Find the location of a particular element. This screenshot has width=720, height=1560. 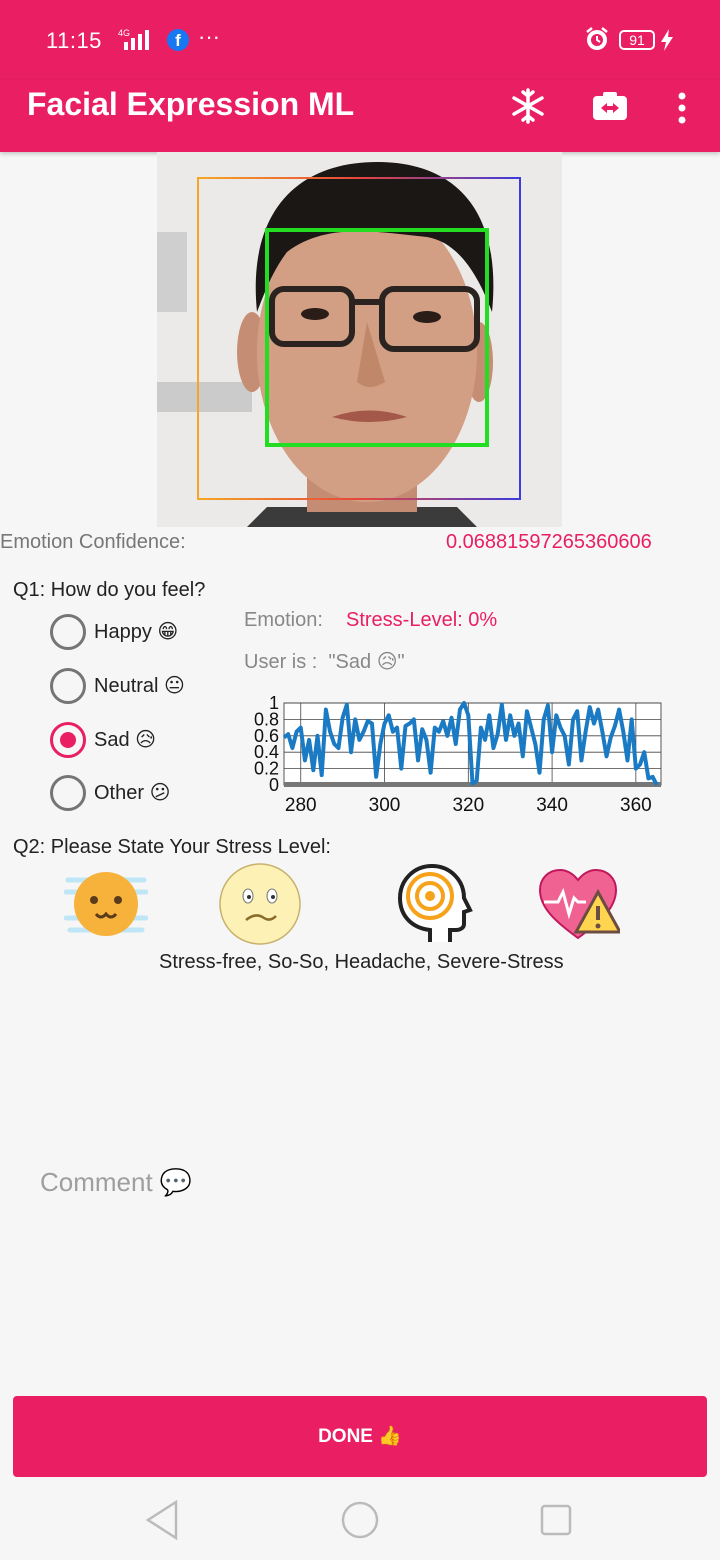

camera-preview is located at coordinates (359, 339).